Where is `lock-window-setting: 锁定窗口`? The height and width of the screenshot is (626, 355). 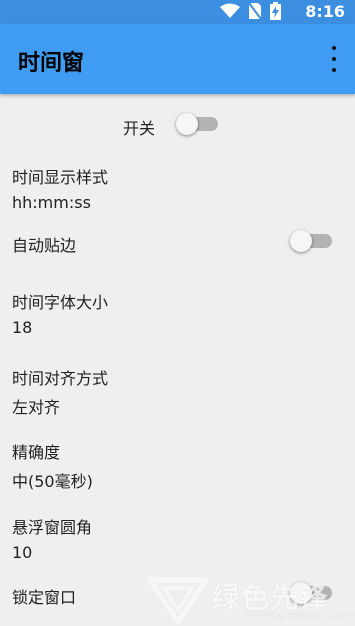
lock-window-setting: 锁定窗口 is located at coordinates (44, 596).